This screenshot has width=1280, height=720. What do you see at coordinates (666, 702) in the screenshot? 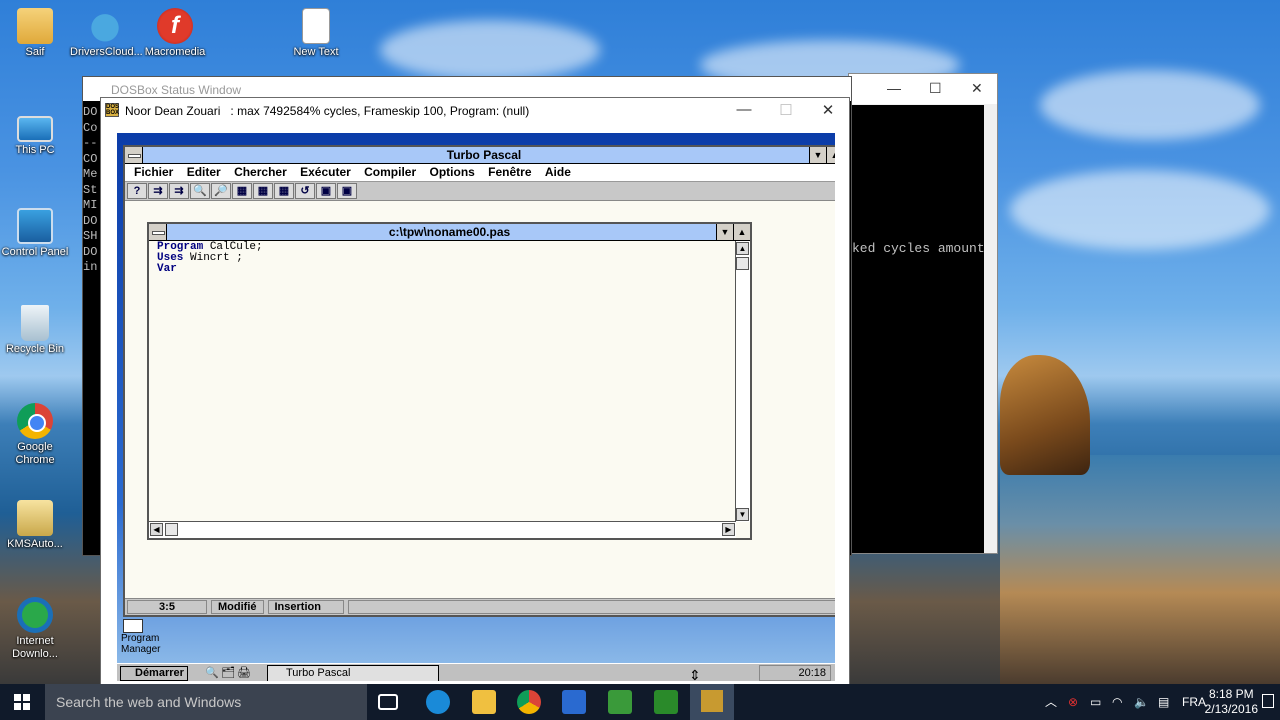
I see `camtasia-recorder-icon` at bounding box center [666, 702].